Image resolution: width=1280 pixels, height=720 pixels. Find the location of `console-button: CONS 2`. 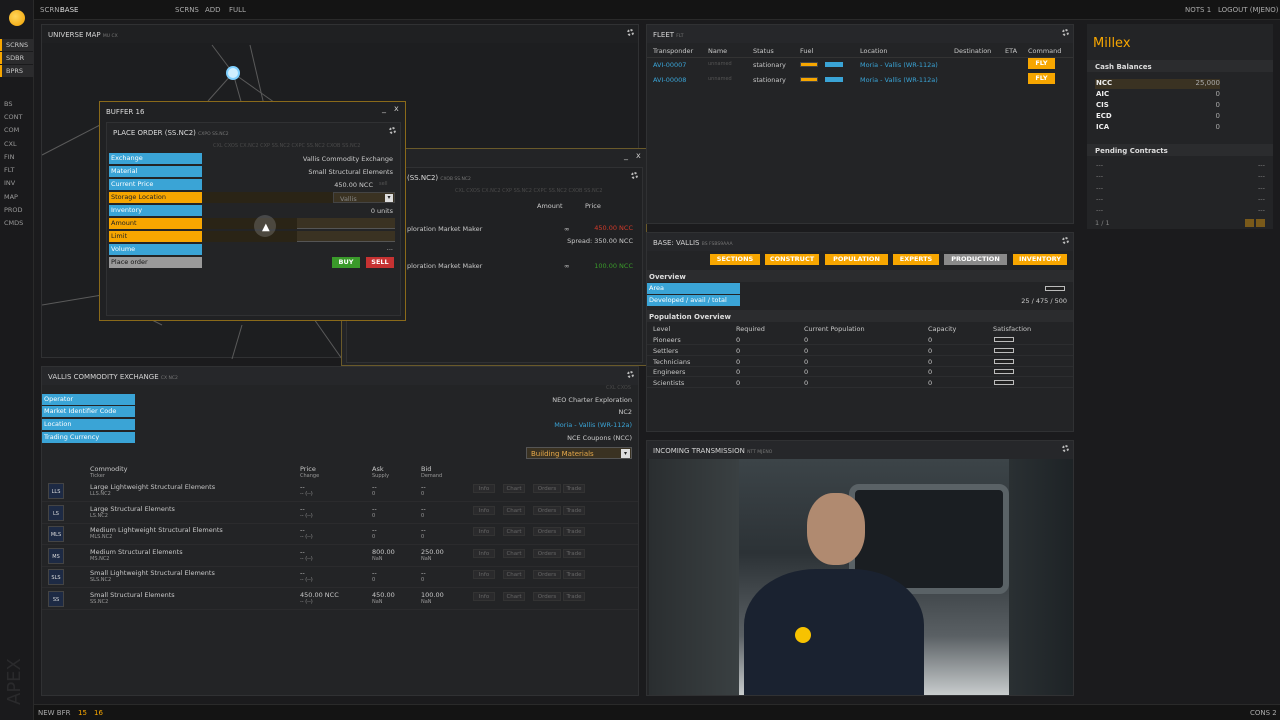

console-button: CONS 2 is located at coordinates (1263, 713).